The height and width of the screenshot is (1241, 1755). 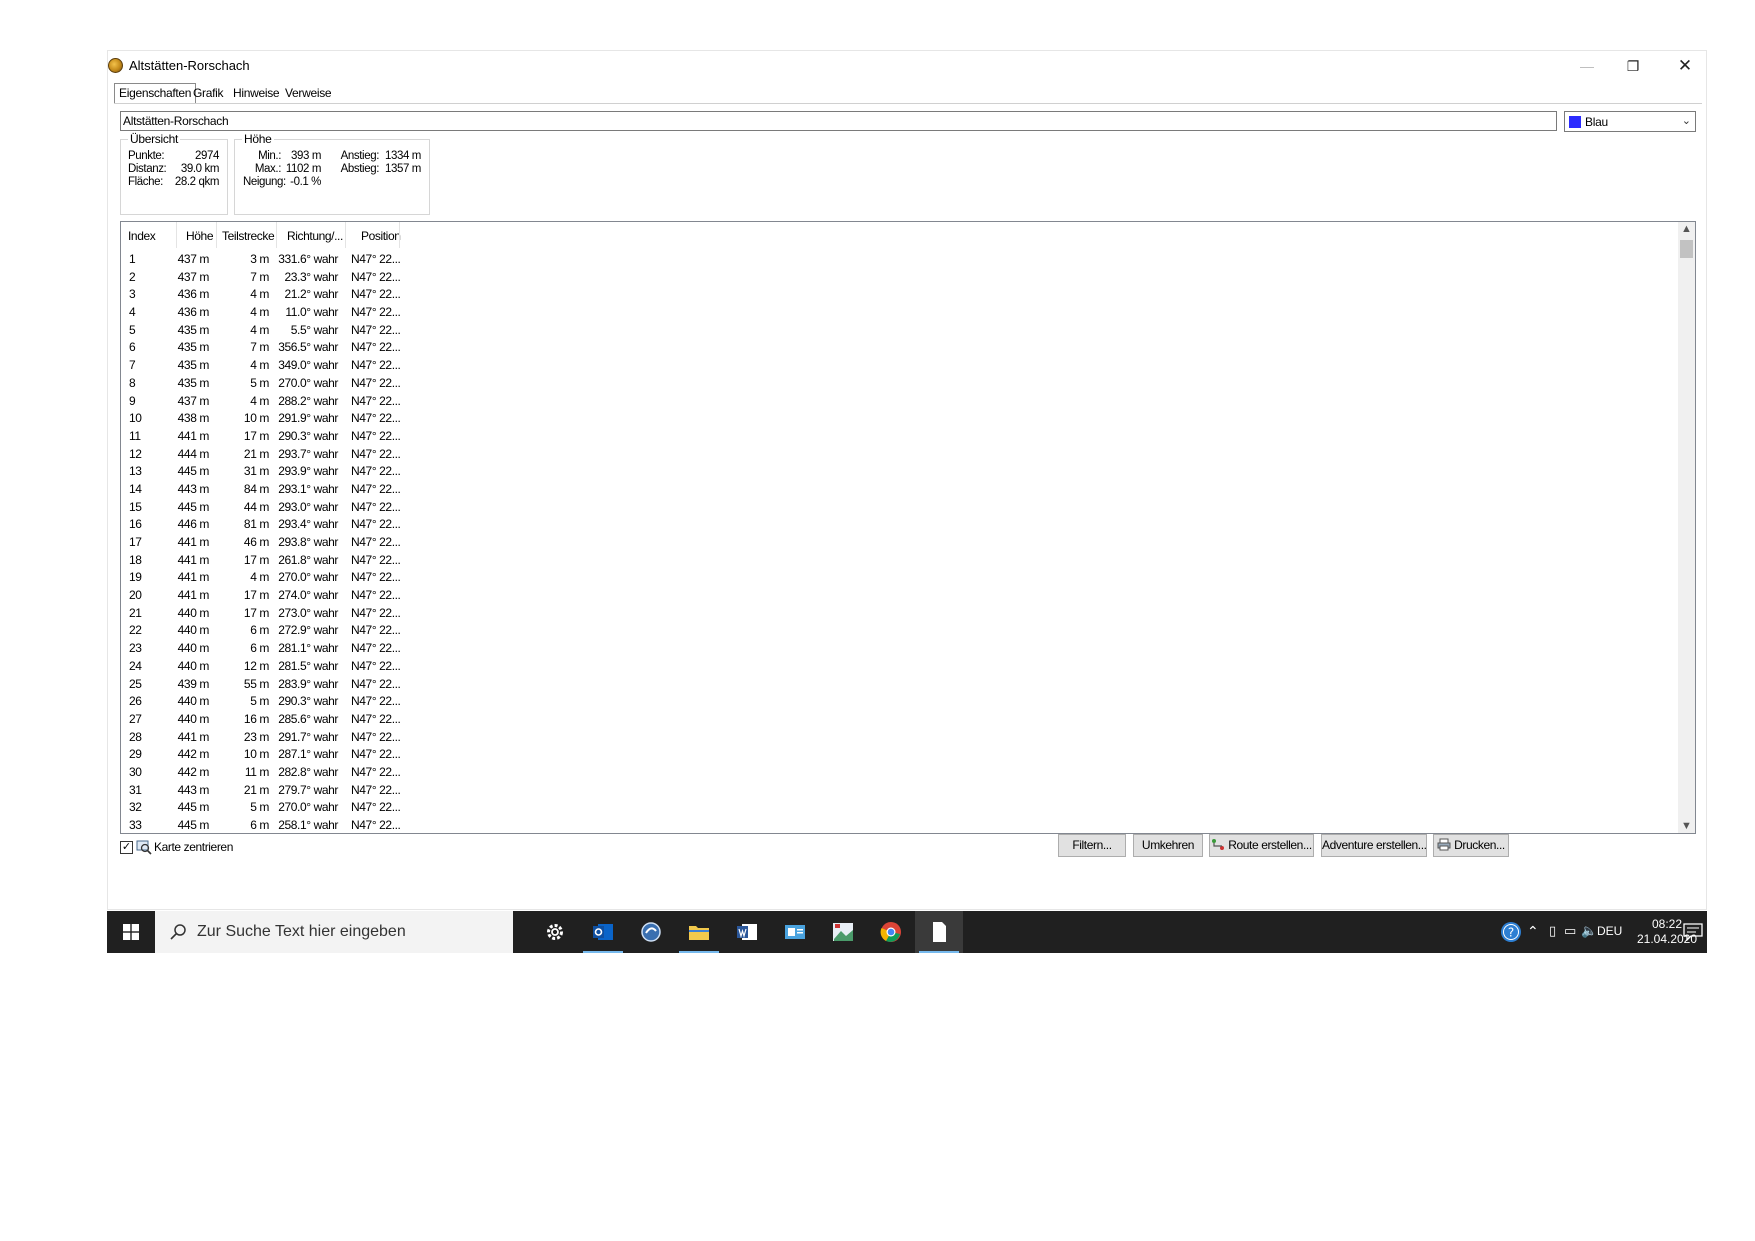 I want to click on center-map-label: Karte zentrieren, so click(x=193, y=847).